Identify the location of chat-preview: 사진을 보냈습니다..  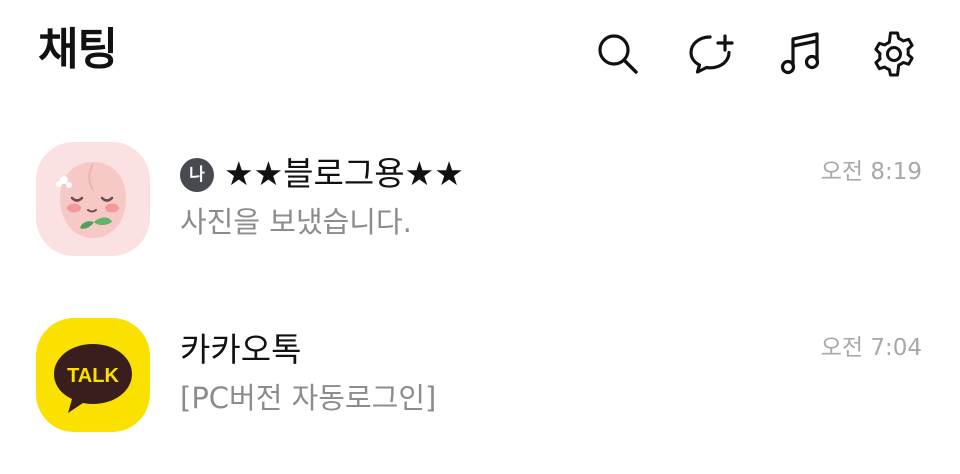
(296, 222).